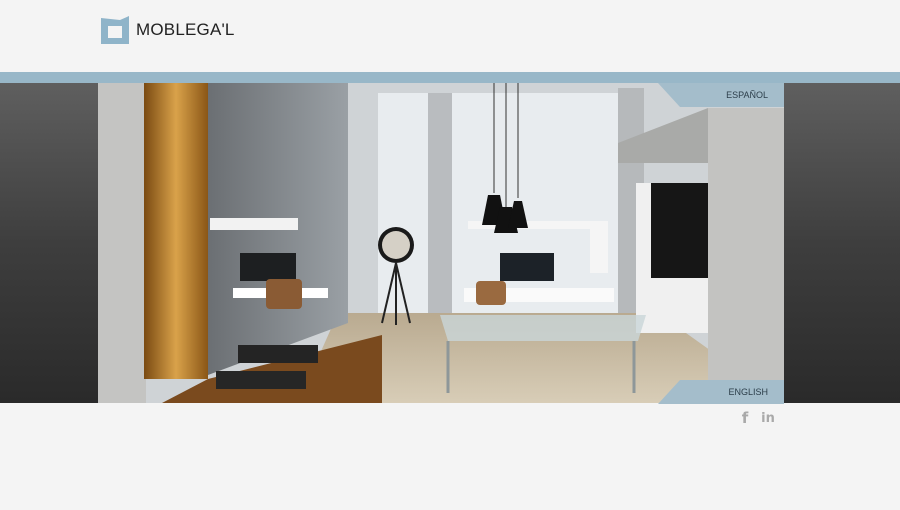 The height and width of the screenshot is (510, 900). What do you see at coordinates (450, 77) in the screenshot?
I see `accent-bar` at bounding box center [450, 77].